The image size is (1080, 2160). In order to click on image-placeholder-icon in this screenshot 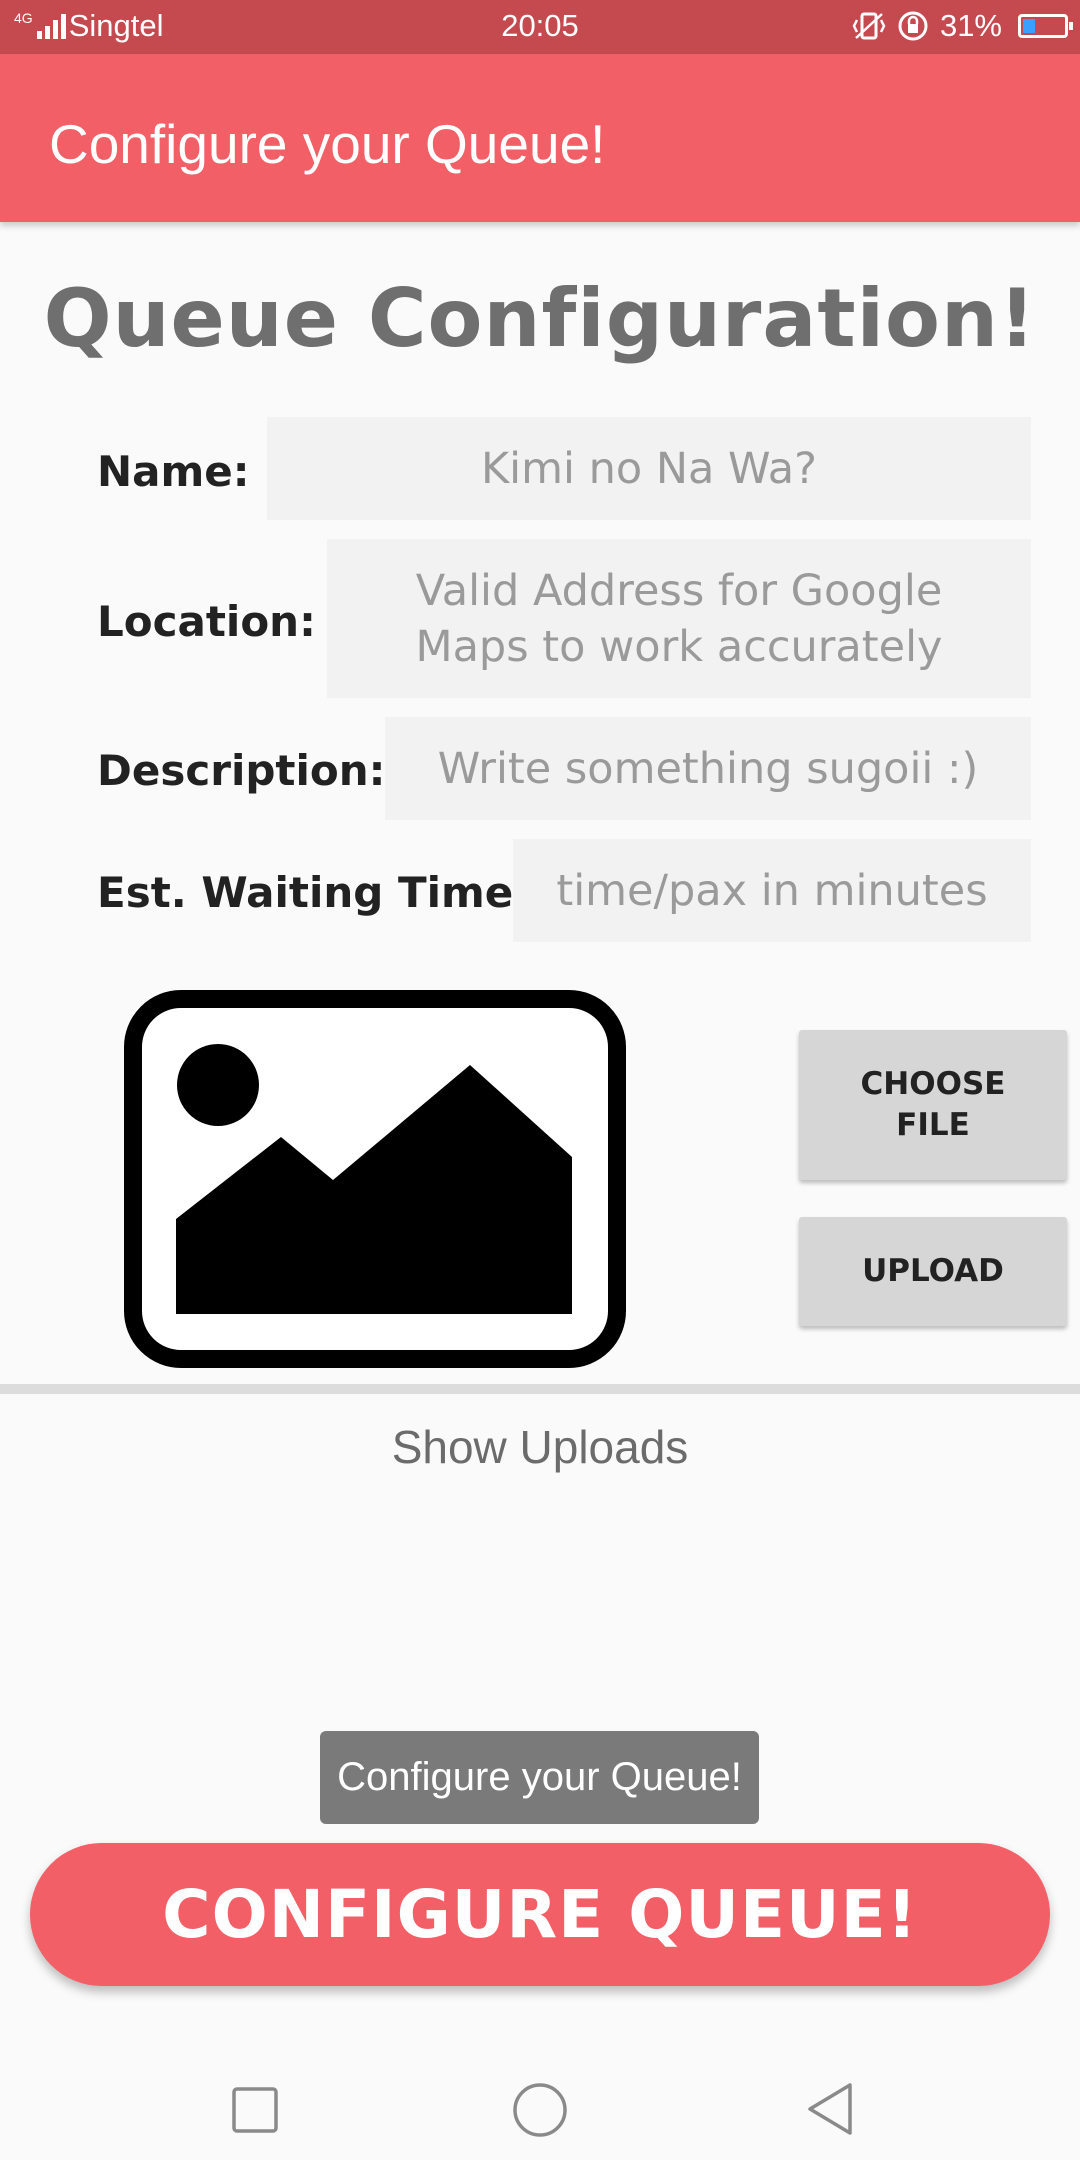, I will do `click(375, 1179)`.